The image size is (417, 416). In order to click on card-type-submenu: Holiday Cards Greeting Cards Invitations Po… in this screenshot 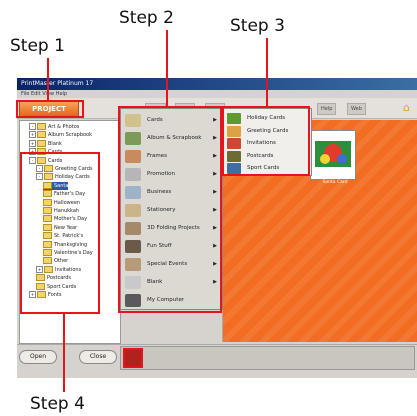, I will do `click(267, 142)`.